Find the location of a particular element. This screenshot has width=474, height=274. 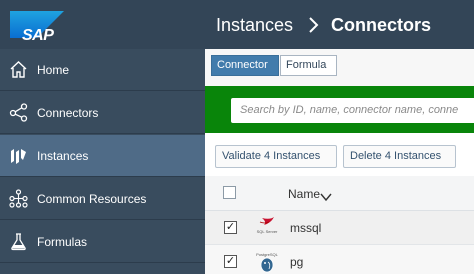

sidebar-item-label: Home is located at coordinates (53, 70).